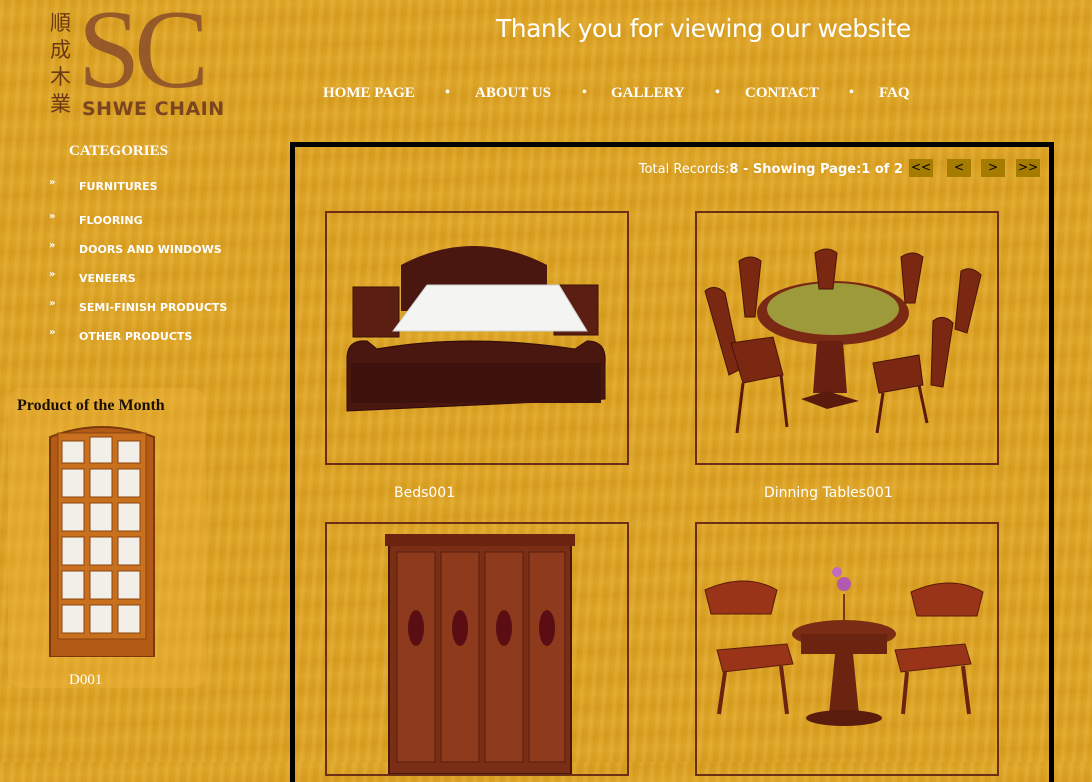 The width and height of the screenshot is (1092, 782). What do you see at coordinates (369, 93) in the screenshot?
I see `nav-home: HOME PAGE` at bounding box center [369, 93].